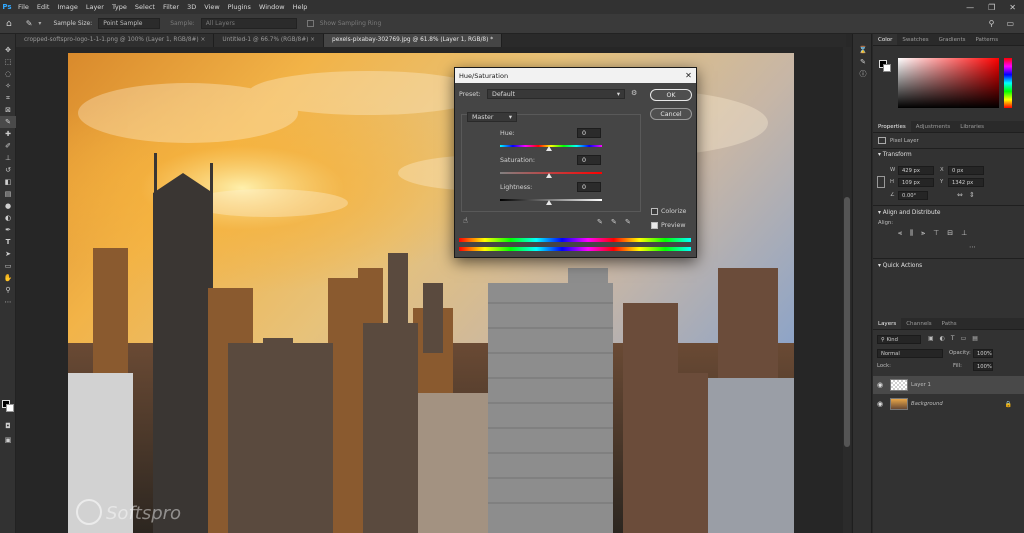  Describe the element at coordinates (991, 7) in the screenshot. I see `maximize-button: ❐` at that location.